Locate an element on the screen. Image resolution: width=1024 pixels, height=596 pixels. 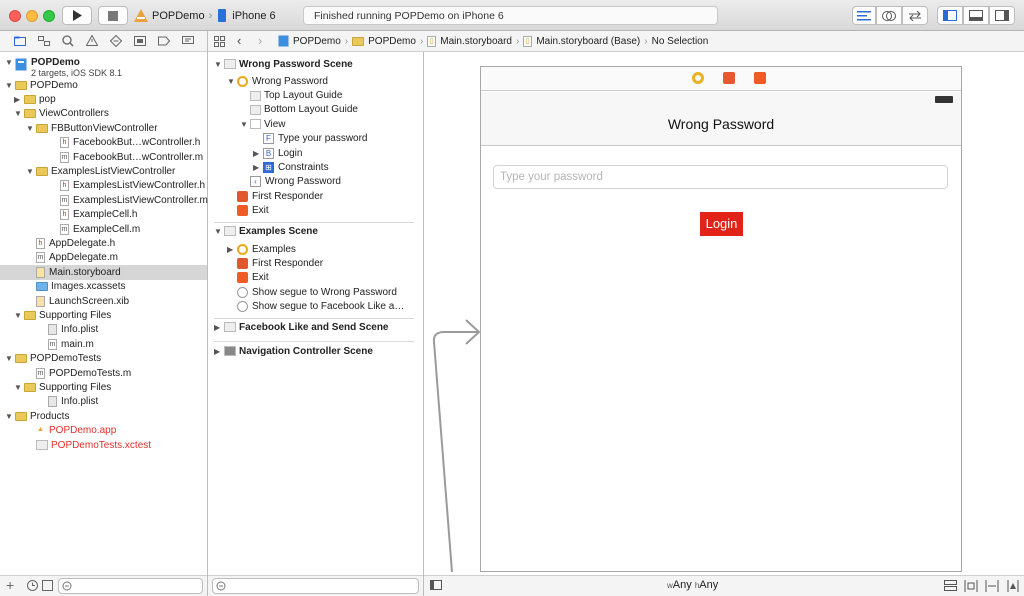
toggle-debug-area-button is located at coordinates (976, 15).